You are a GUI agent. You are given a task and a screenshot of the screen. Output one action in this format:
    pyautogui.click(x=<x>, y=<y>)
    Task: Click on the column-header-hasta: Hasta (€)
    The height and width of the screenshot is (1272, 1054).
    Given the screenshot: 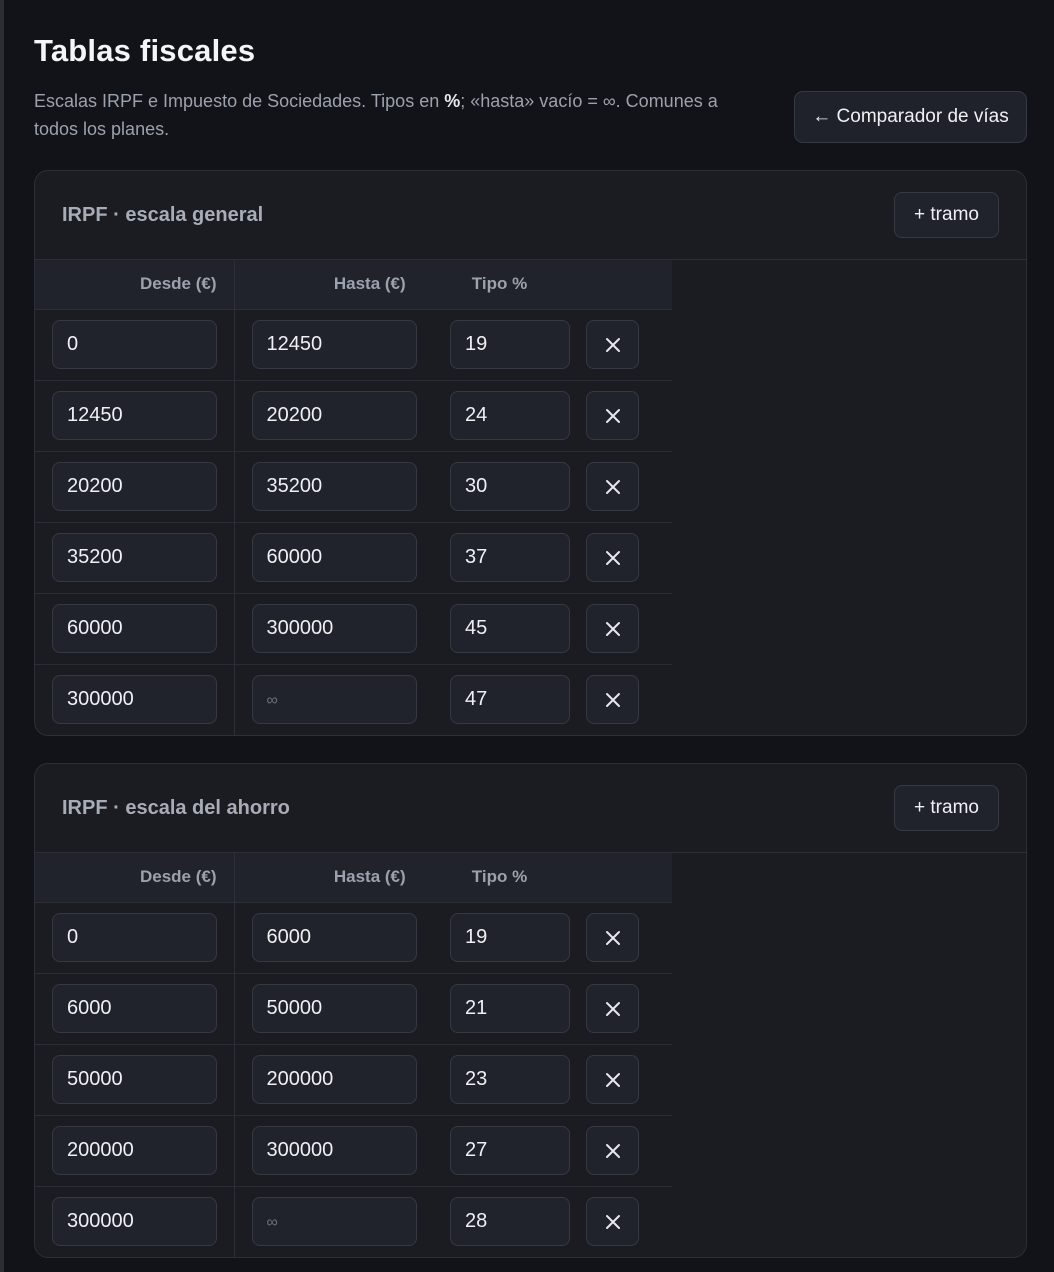 What is the action you would take?
    pyautogui.click(x=342, y=878)
    